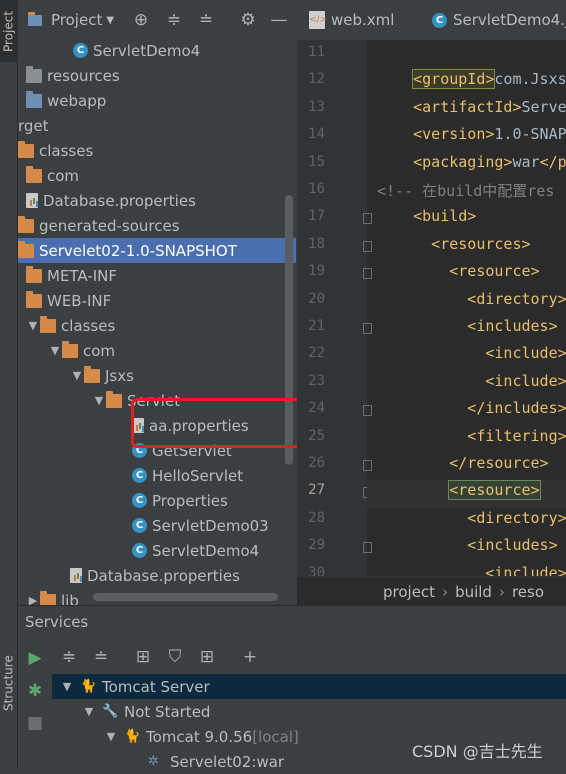  What do you see at coordinates (309, 686) in the screenshot?
I see `service-tree-item: ▼🐈Tomcat Server` at bounding box center [309, 686].